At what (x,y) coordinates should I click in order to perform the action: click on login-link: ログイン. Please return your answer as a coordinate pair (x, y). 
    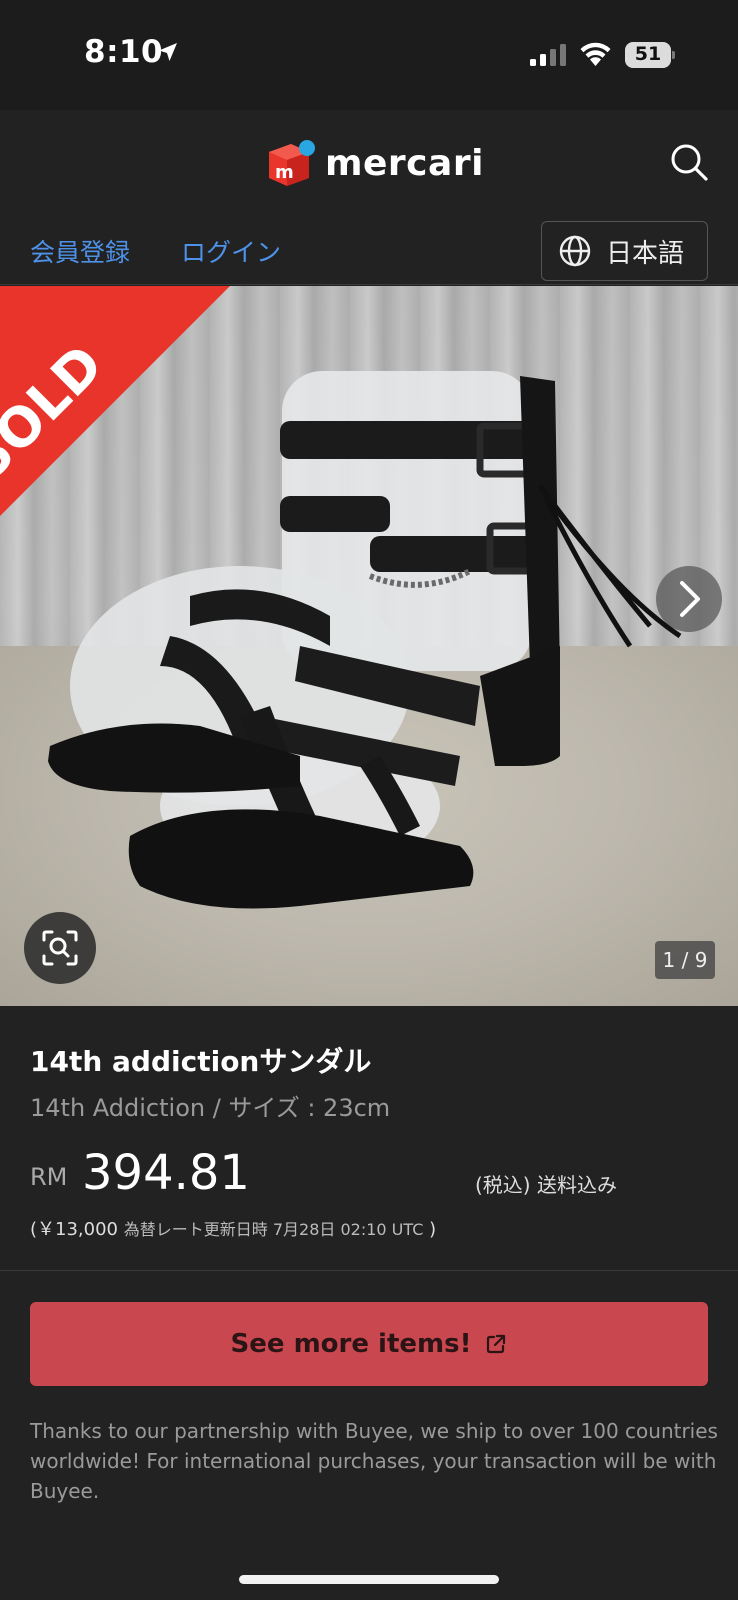
    Looking at the image, I should click on (231, 251).